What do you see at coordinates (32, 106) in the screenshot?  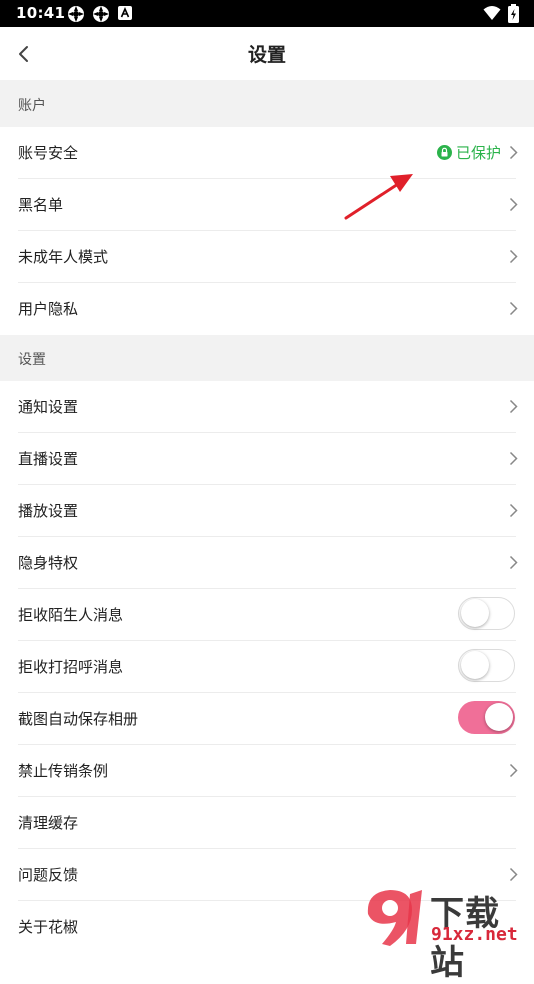 I see `section-header-label: 账户` at bounding box center [32, 106].